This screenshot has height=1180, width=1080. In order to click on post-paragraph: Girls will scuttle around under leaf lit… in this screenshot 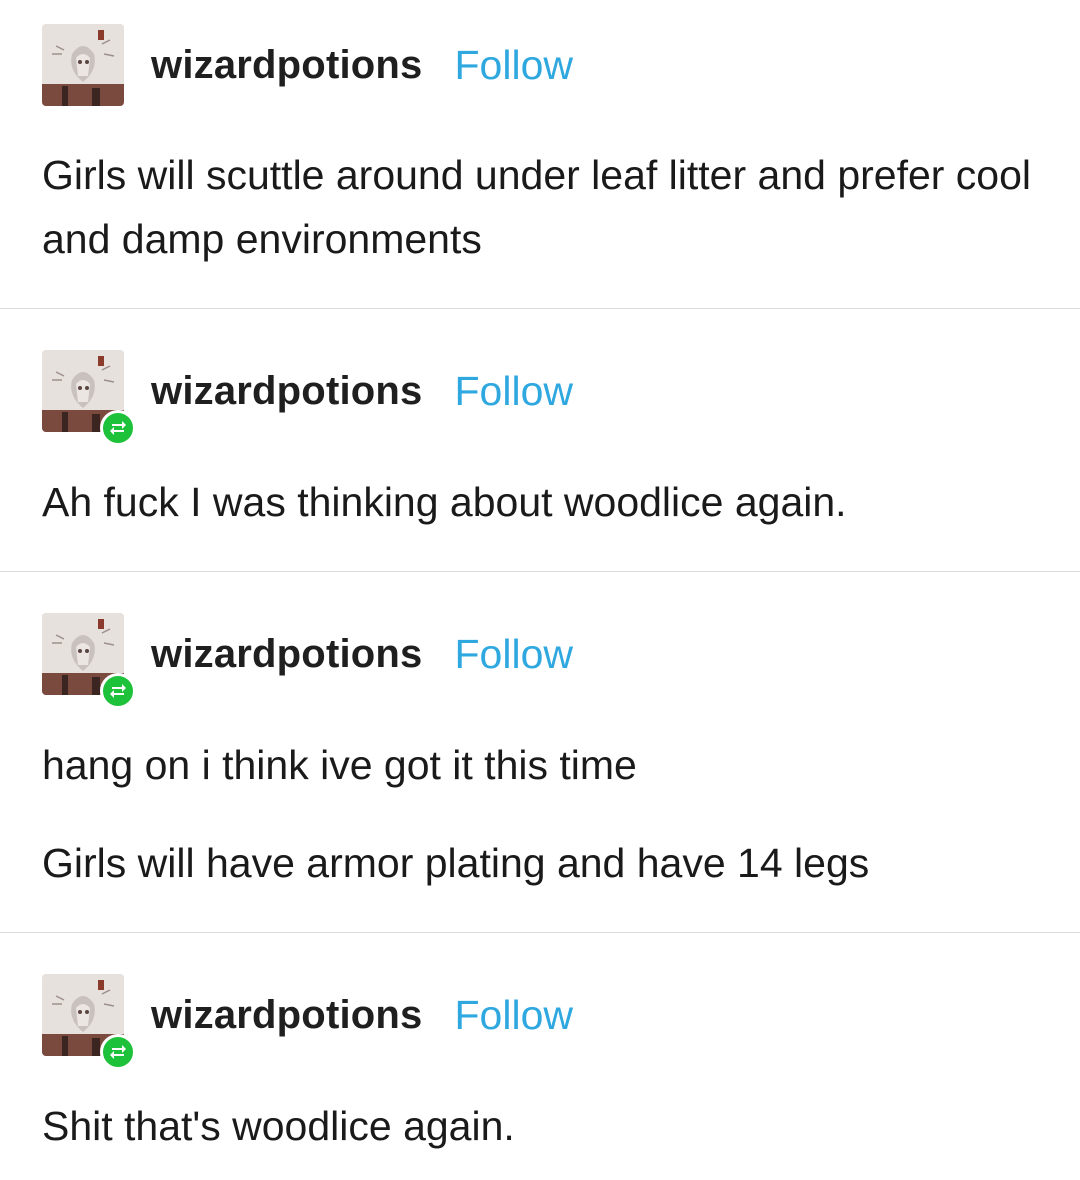, I will do `click(537, 207)`.